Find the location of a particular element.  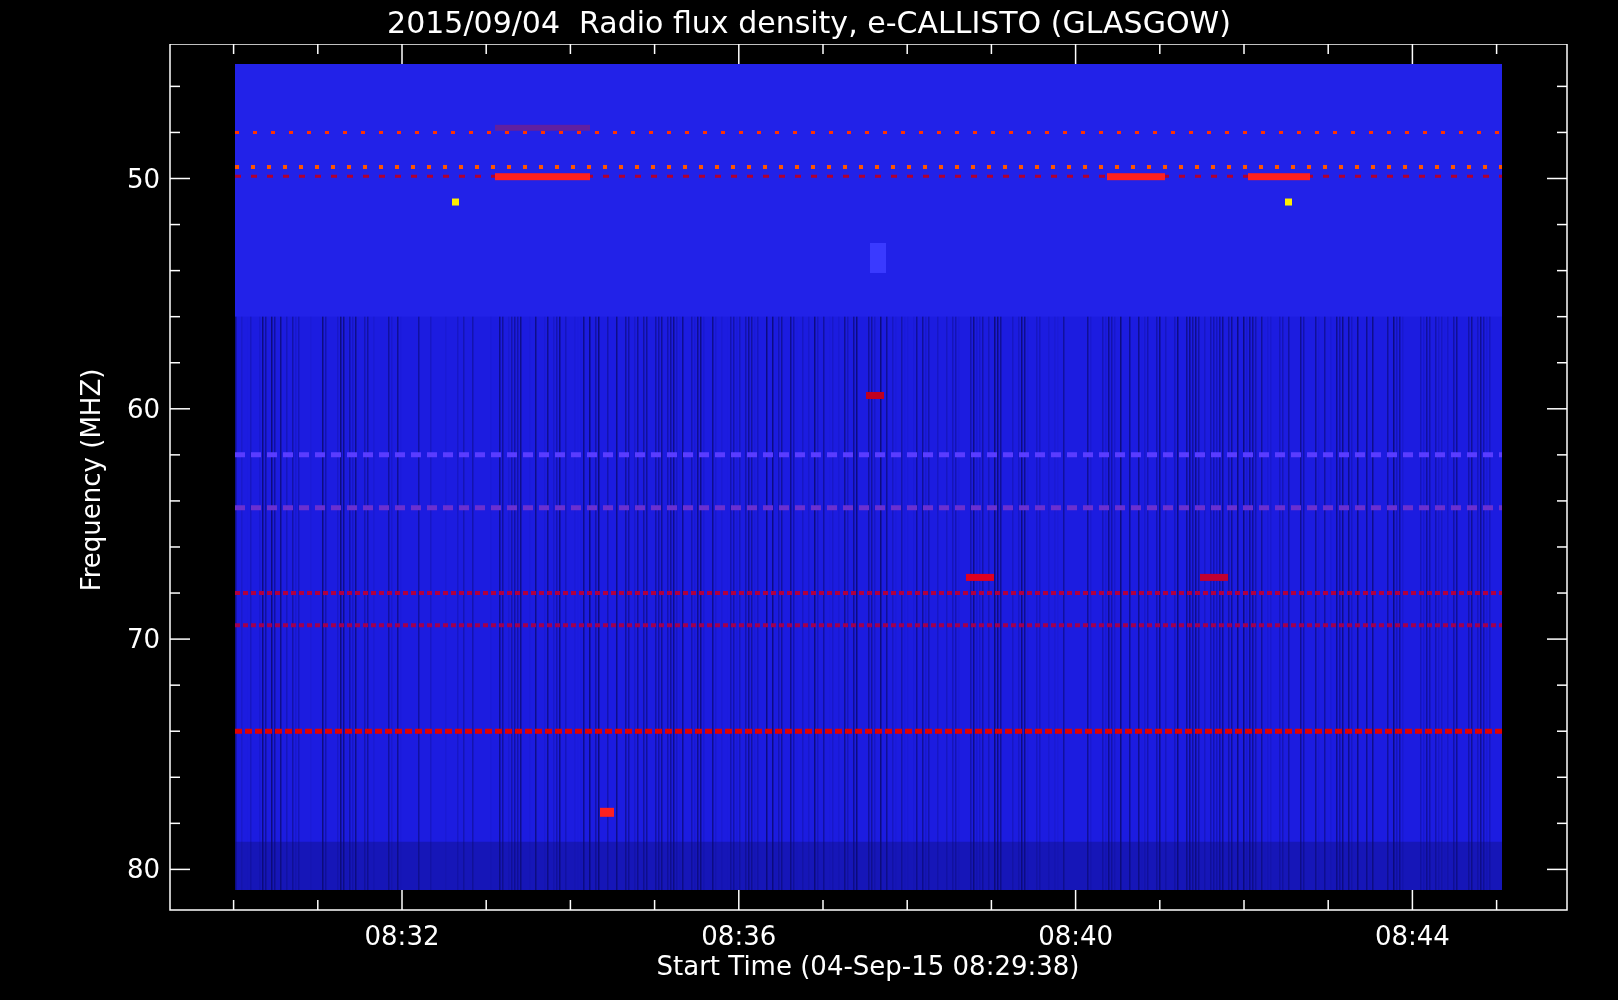

y-tick-label: 50 is located at coordinates (143, 178).